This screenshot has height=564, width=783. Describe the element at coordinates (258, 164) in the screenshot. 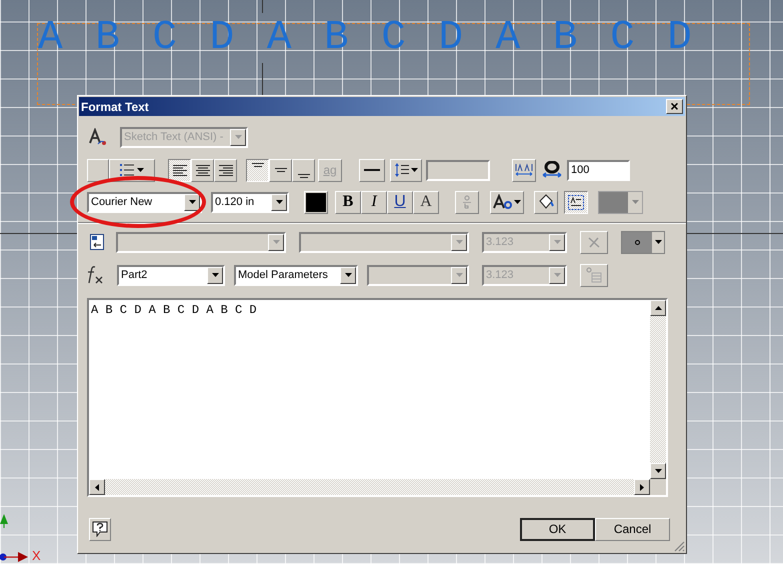

I see `align-top-icon` at that location.